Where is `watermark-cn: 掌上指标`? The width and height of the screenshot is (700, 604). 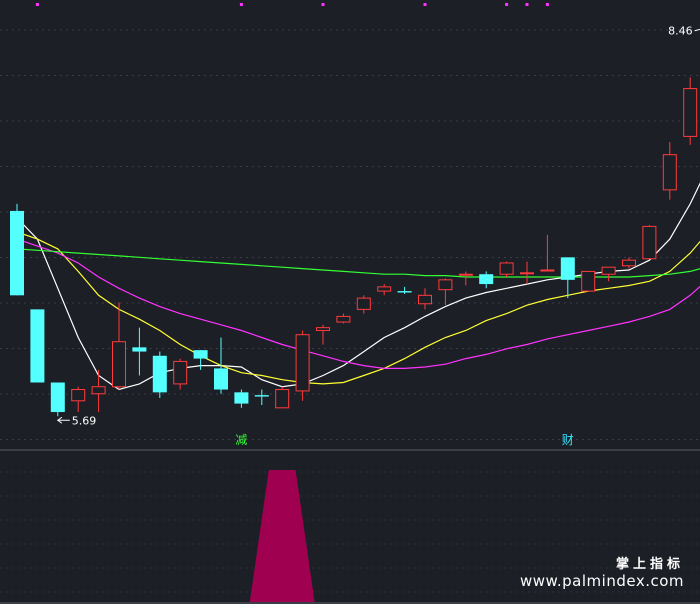
watermark-cn: 掌上指标 is located at coordinates (649, 564).